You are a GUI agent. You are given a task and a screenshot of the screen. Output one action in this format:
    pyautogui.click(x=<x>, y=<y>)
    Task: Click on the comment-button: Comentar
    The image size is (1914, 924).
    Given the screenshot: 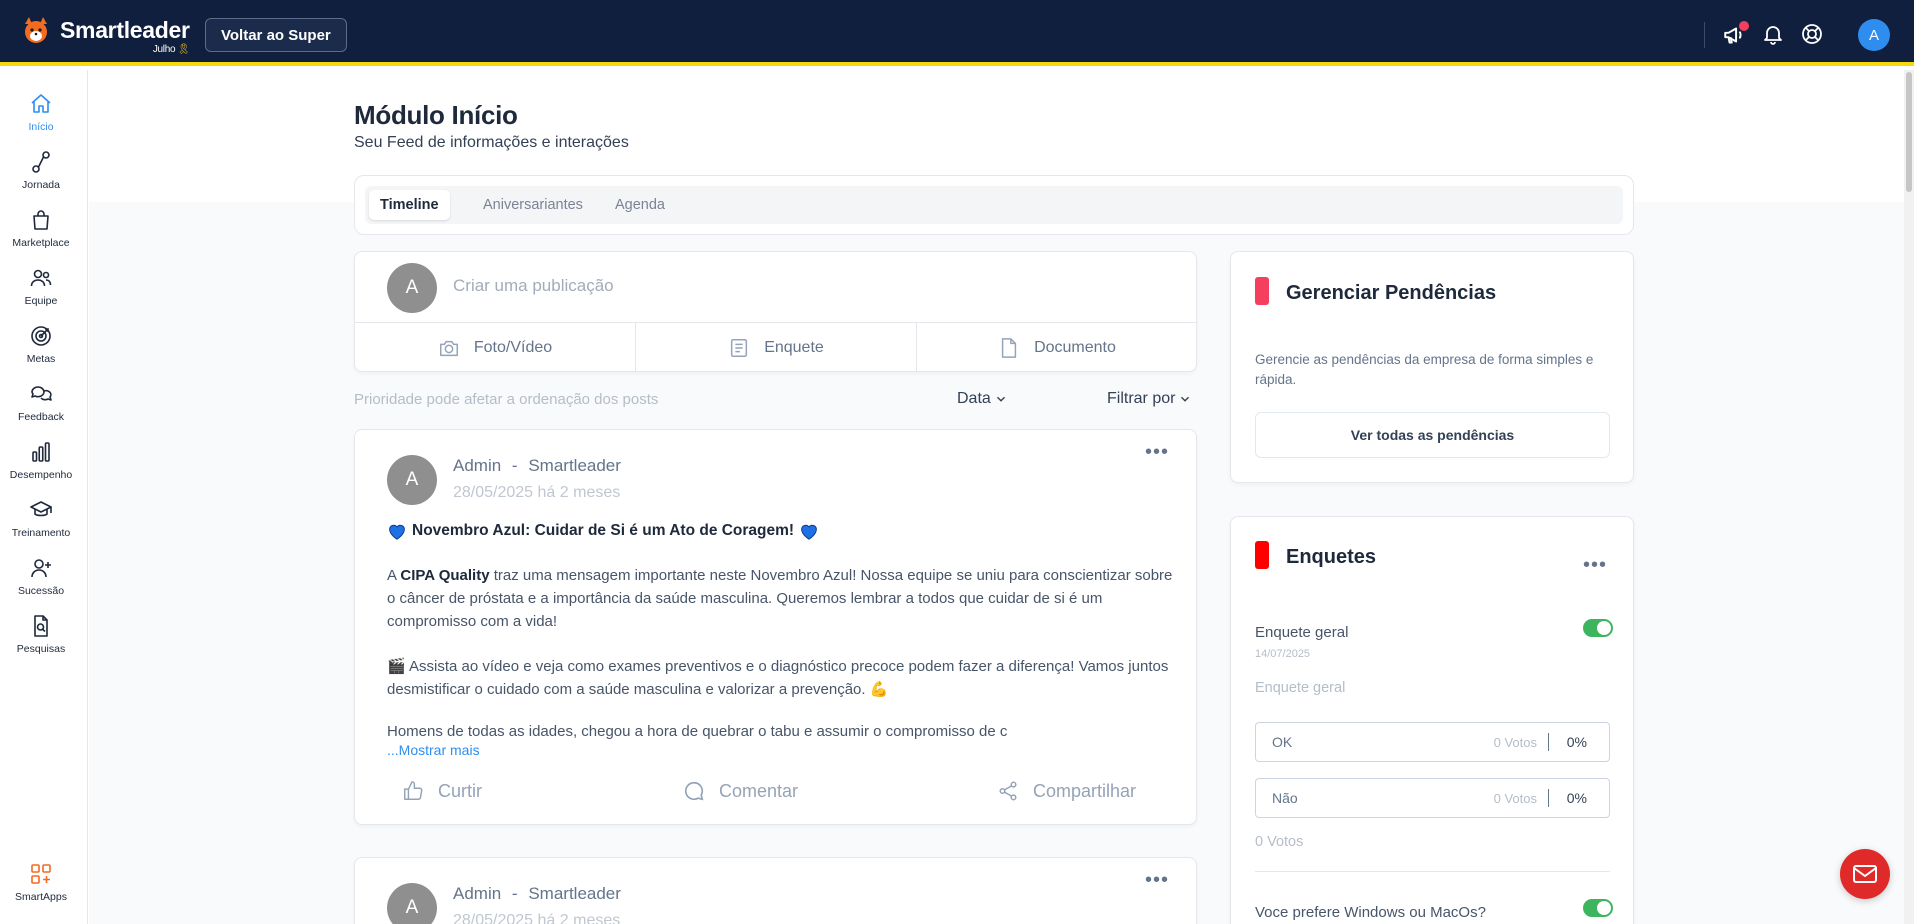 What is the action you would take?
    pyautogui.click(x=740, y=791)
    